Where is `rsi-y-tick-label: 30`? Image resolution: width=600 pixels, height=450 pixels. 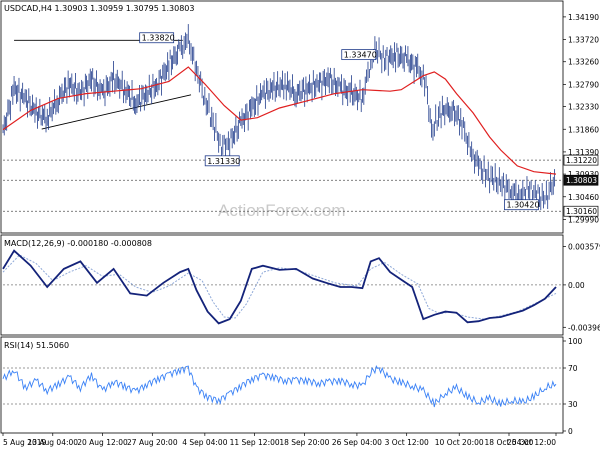
rsi-y-tick-label: 30 is located at coordinates (573, 404).